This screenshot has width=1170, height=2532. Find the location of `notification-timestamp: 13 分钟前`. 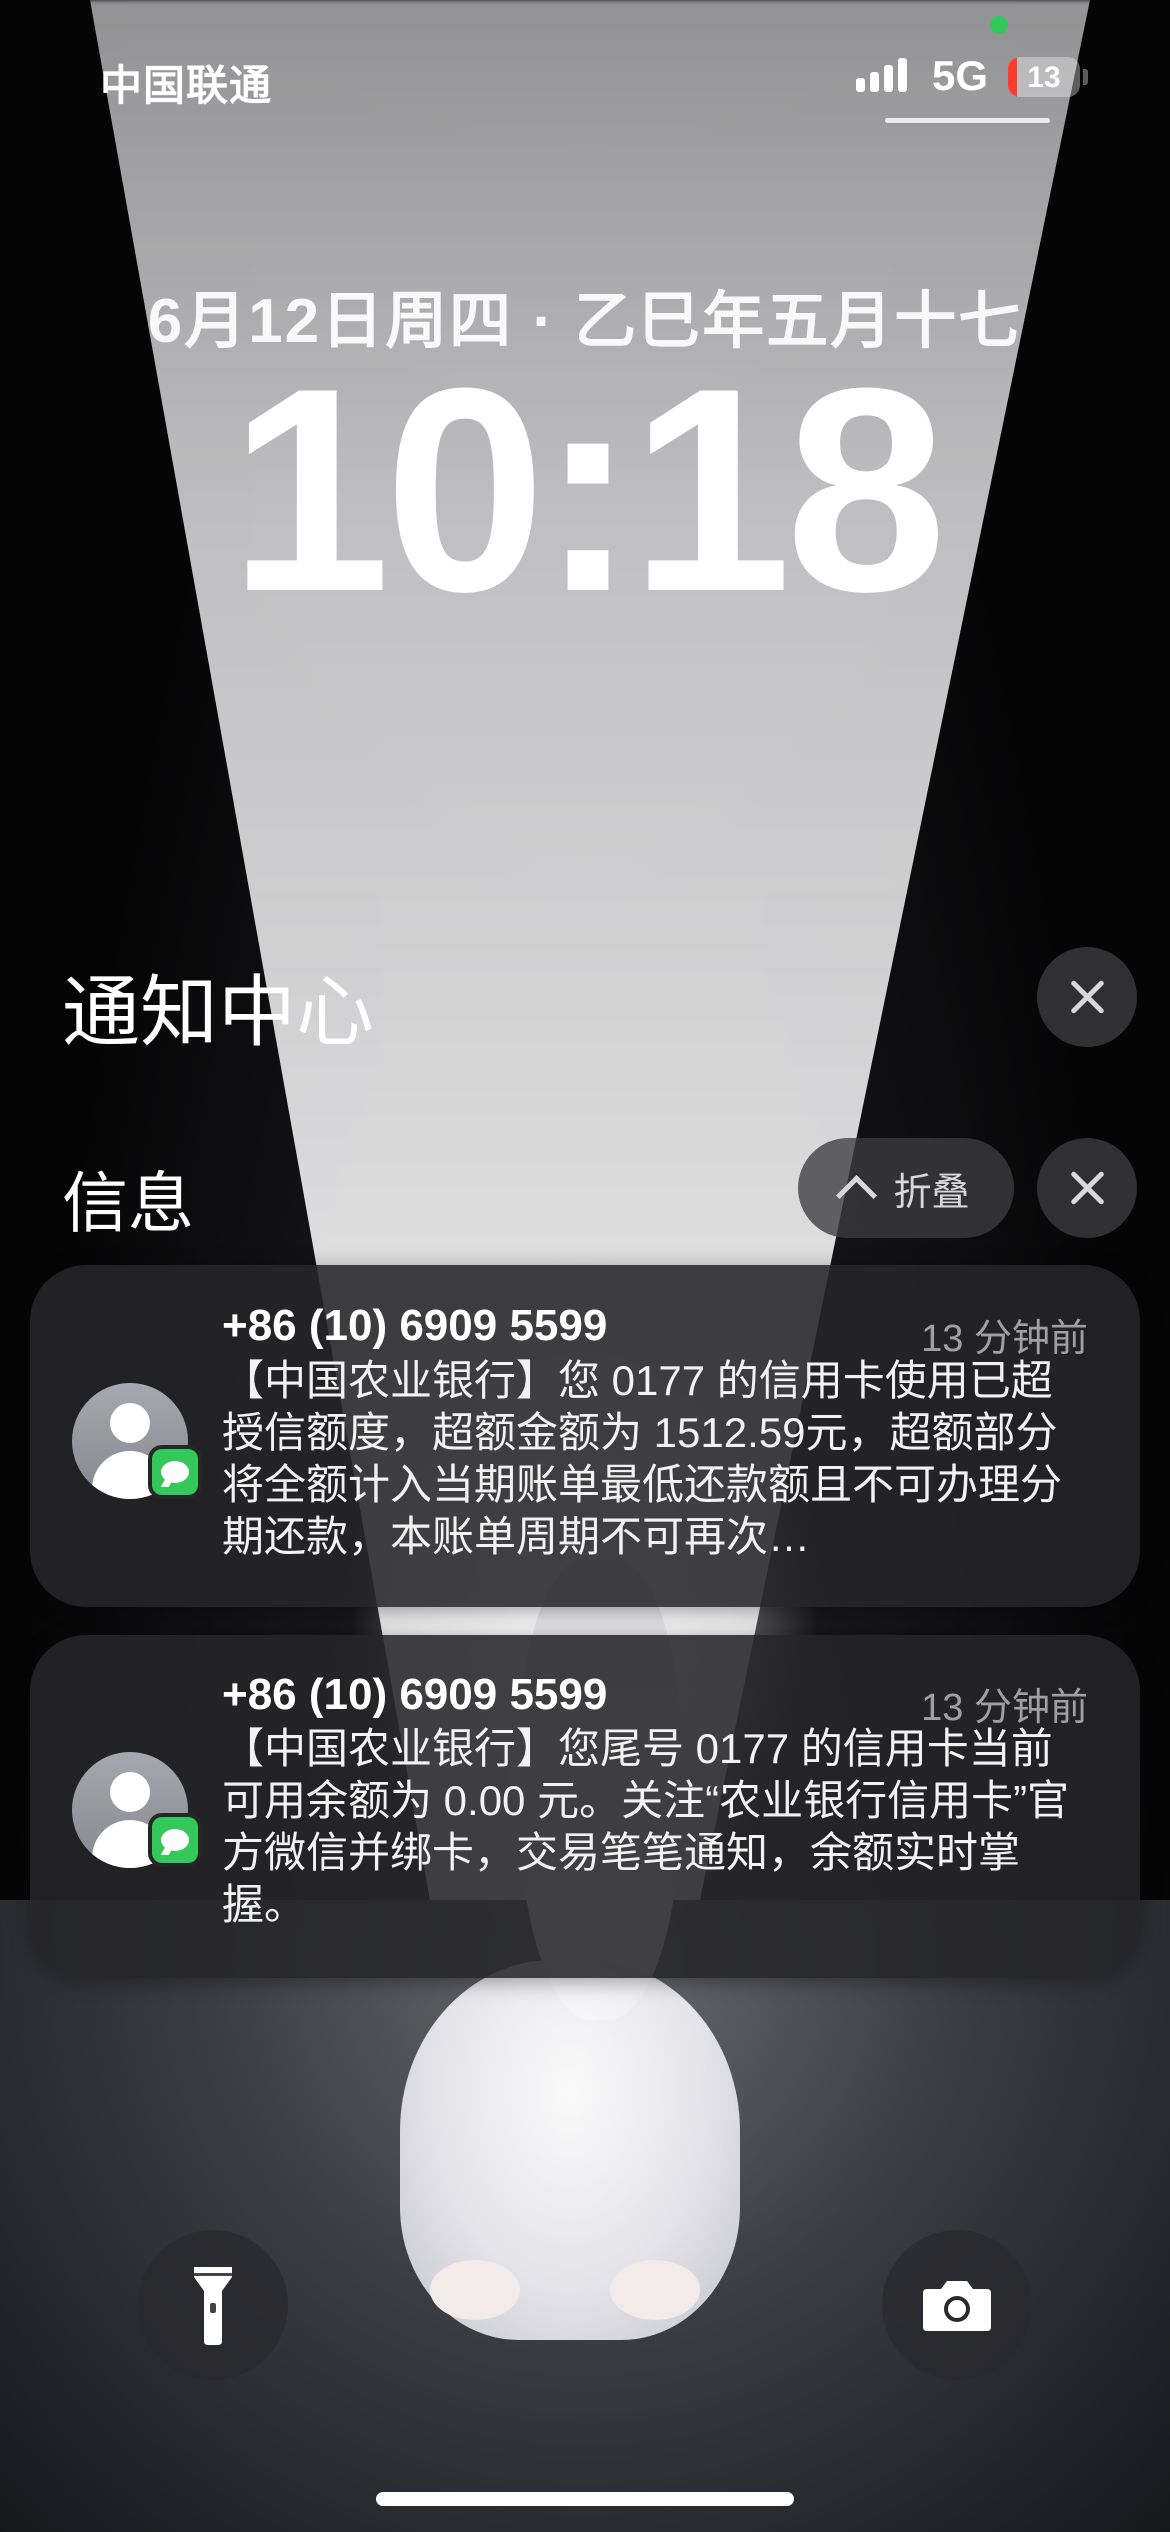

notification-timestamp: 13 分钟前 is located at coordinates (1004, 1339).